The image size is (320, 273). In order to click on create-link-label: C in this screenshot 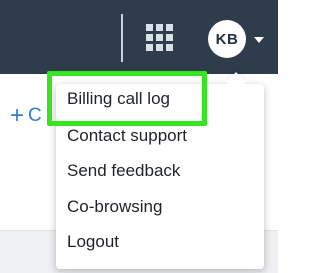, I will do `click(35, 115)`.